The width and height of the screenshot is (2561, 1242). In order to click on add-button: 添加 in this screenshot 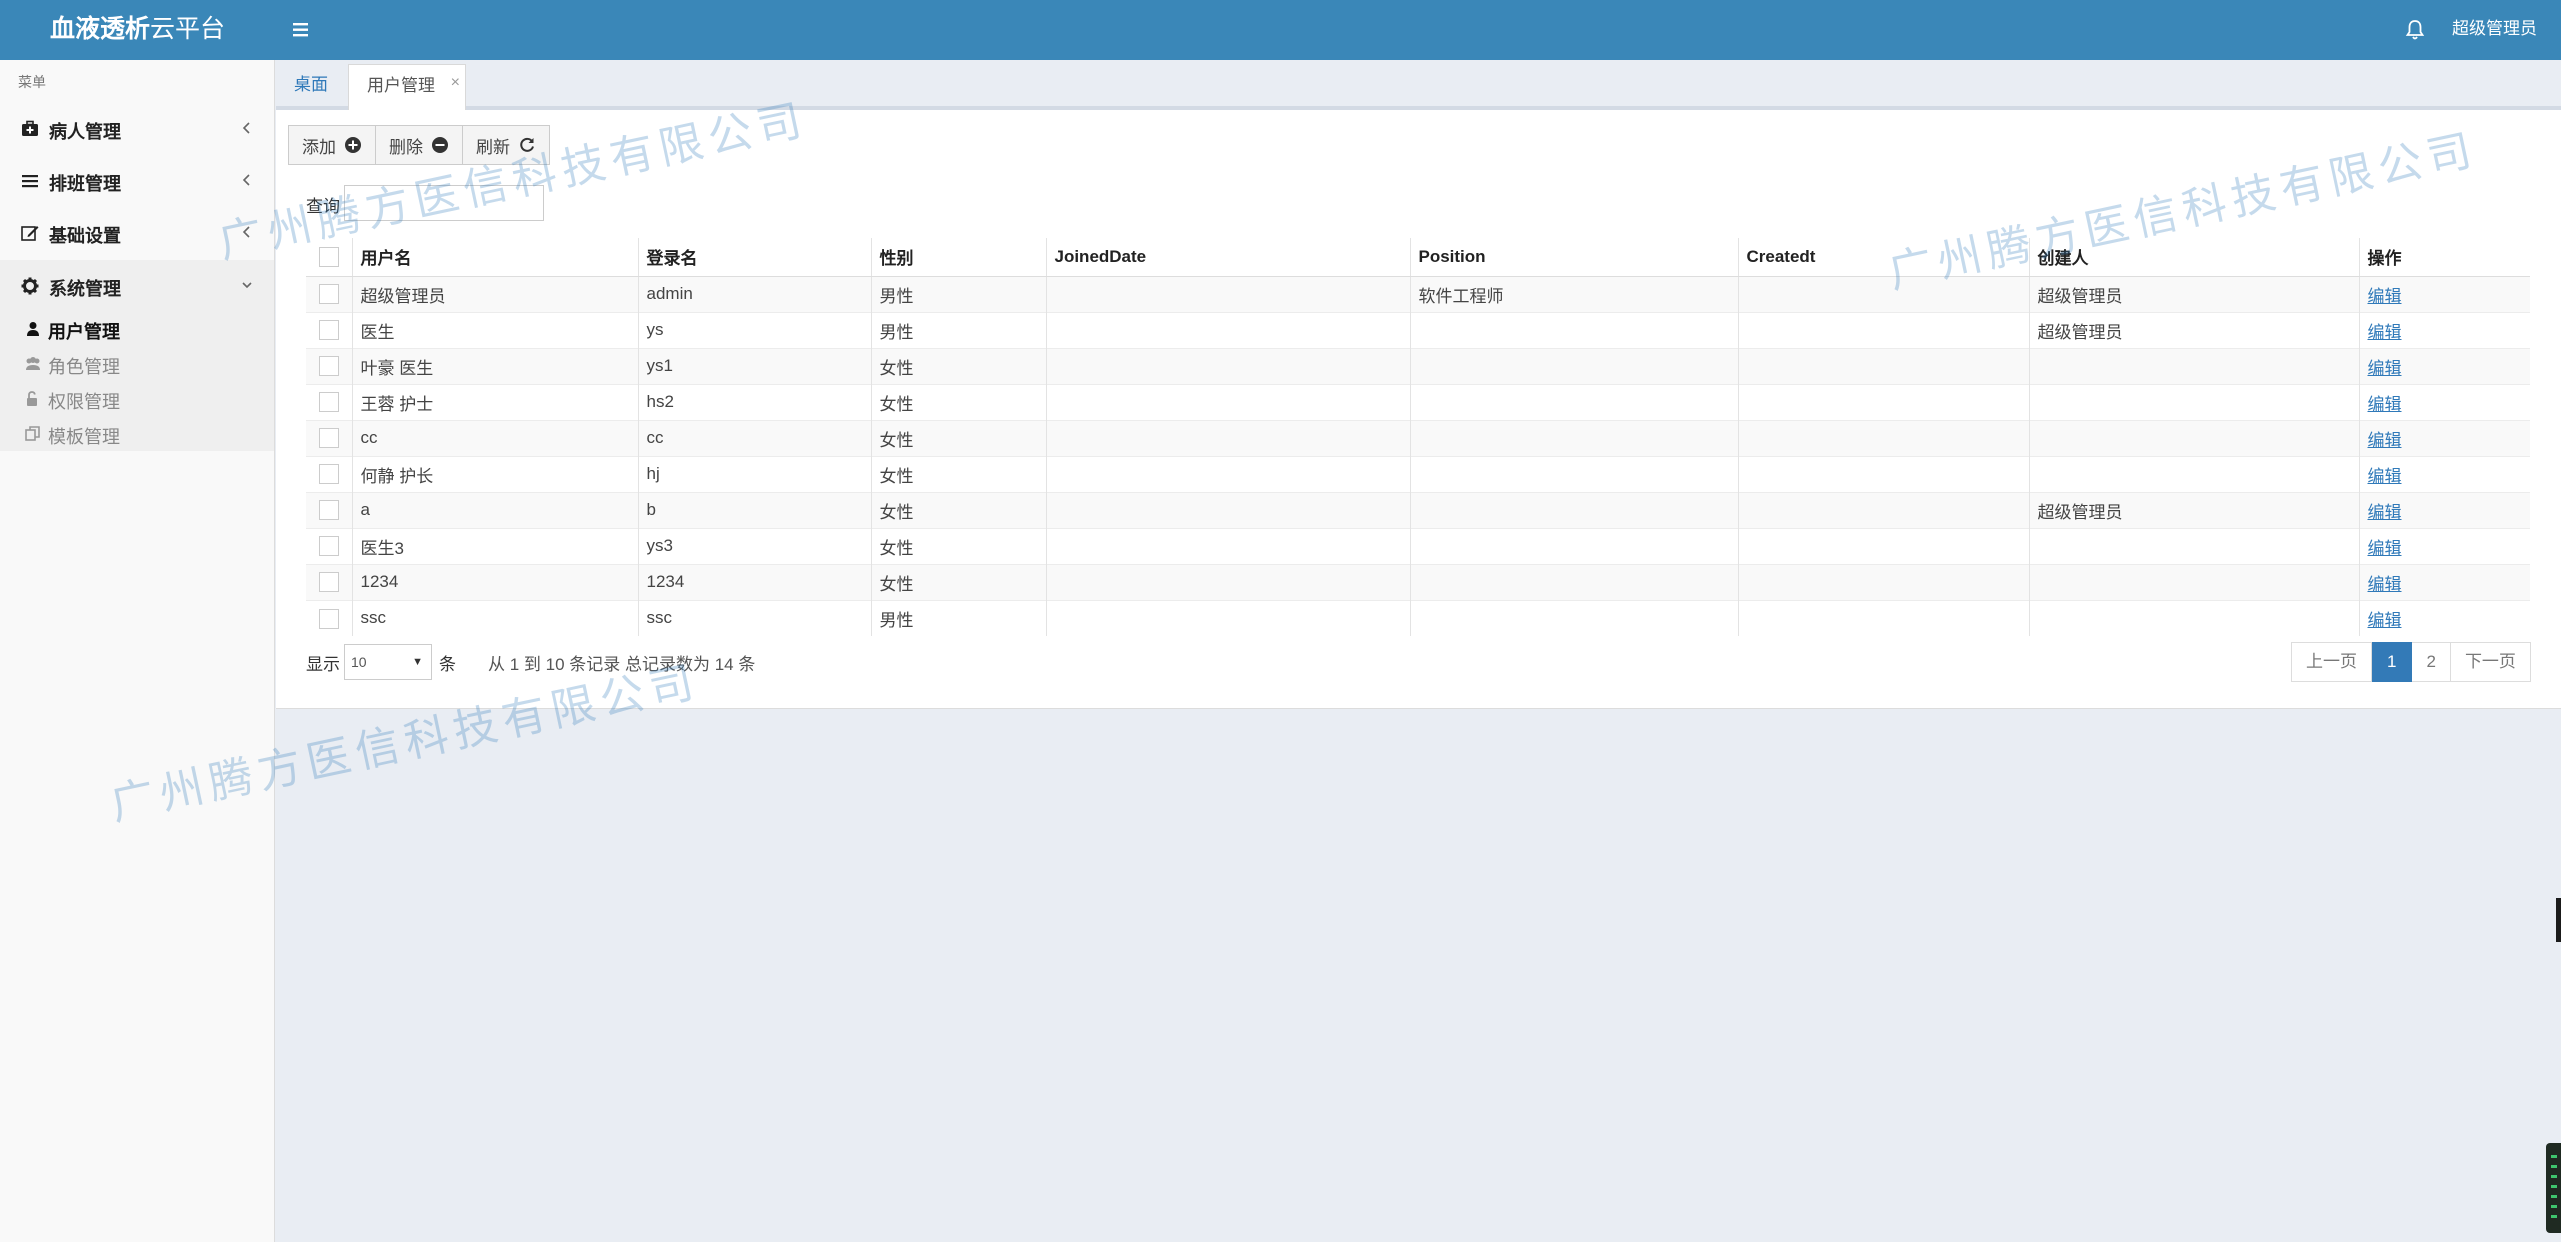, I will do `click(332, 145)`.